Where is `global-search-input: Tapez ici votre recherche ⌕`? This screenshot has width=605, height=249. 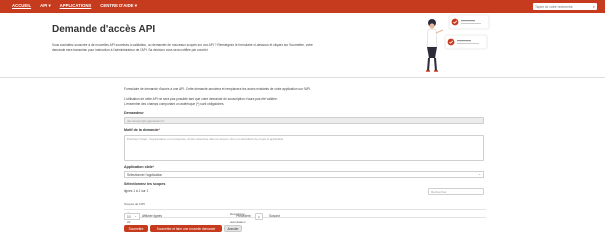 global-search-input: Tapez ici votre recherche ⌕ is located at coordinates (565, 6).